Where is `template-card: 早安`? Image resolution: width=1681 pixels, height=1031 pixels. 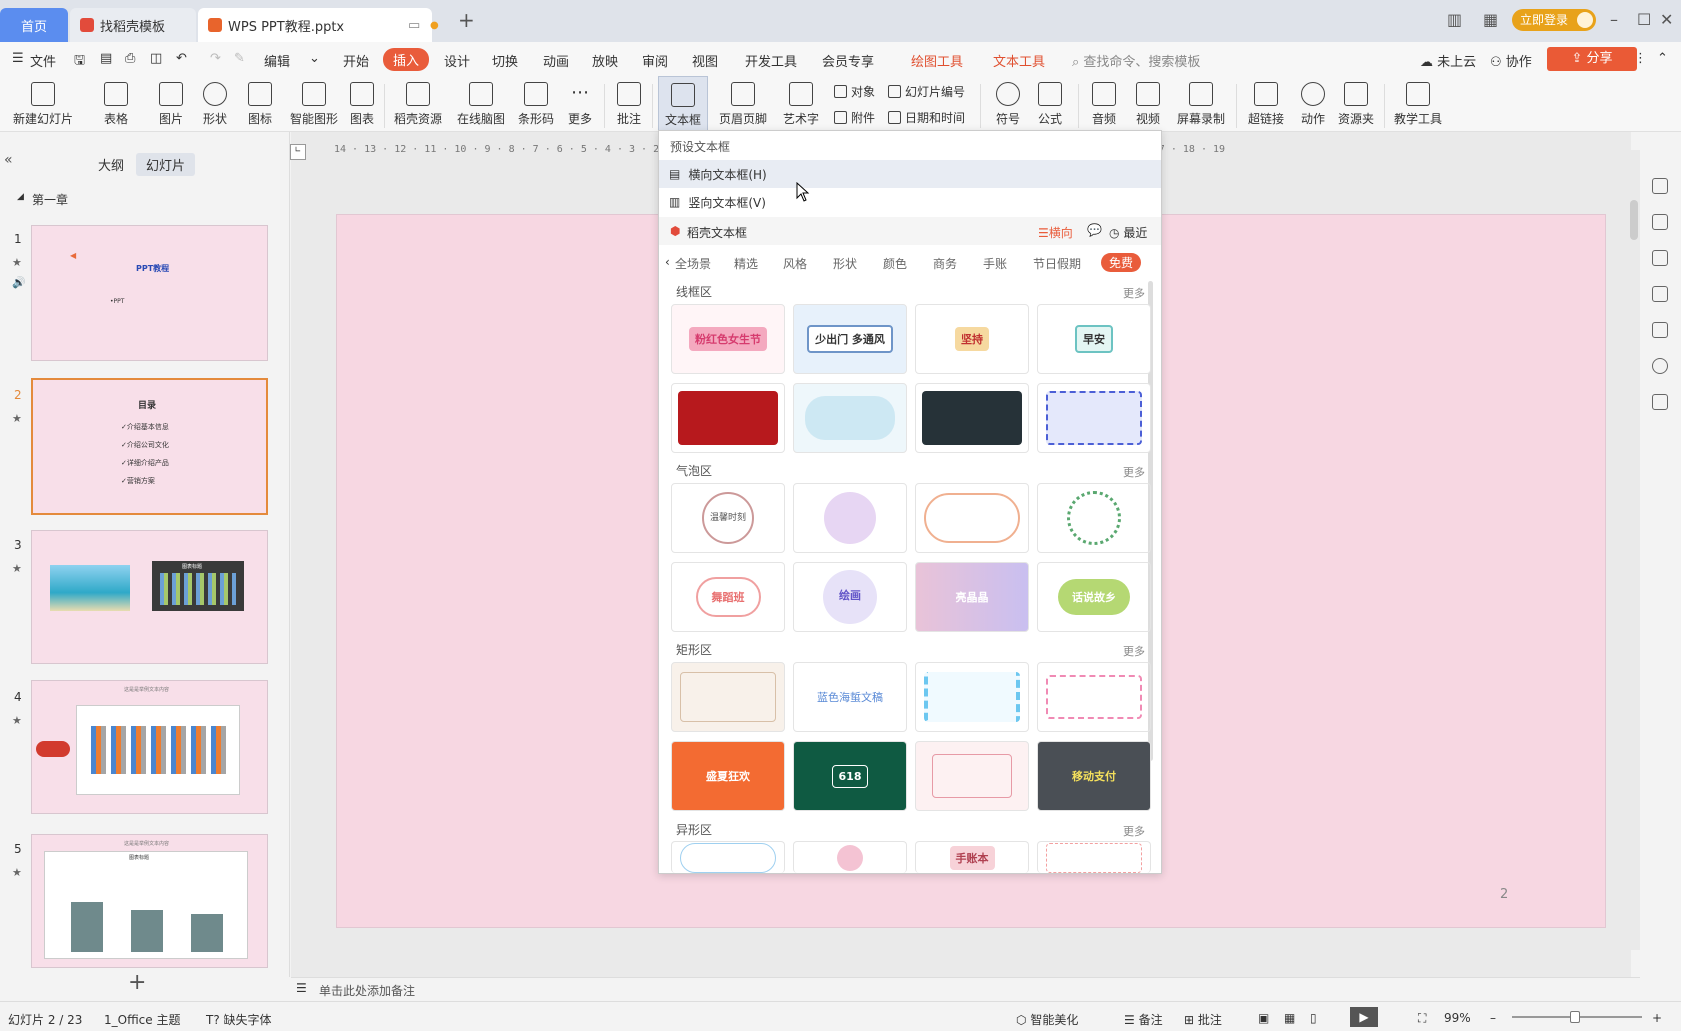 template-card: 早安 is located at coordinates (1094, 339).